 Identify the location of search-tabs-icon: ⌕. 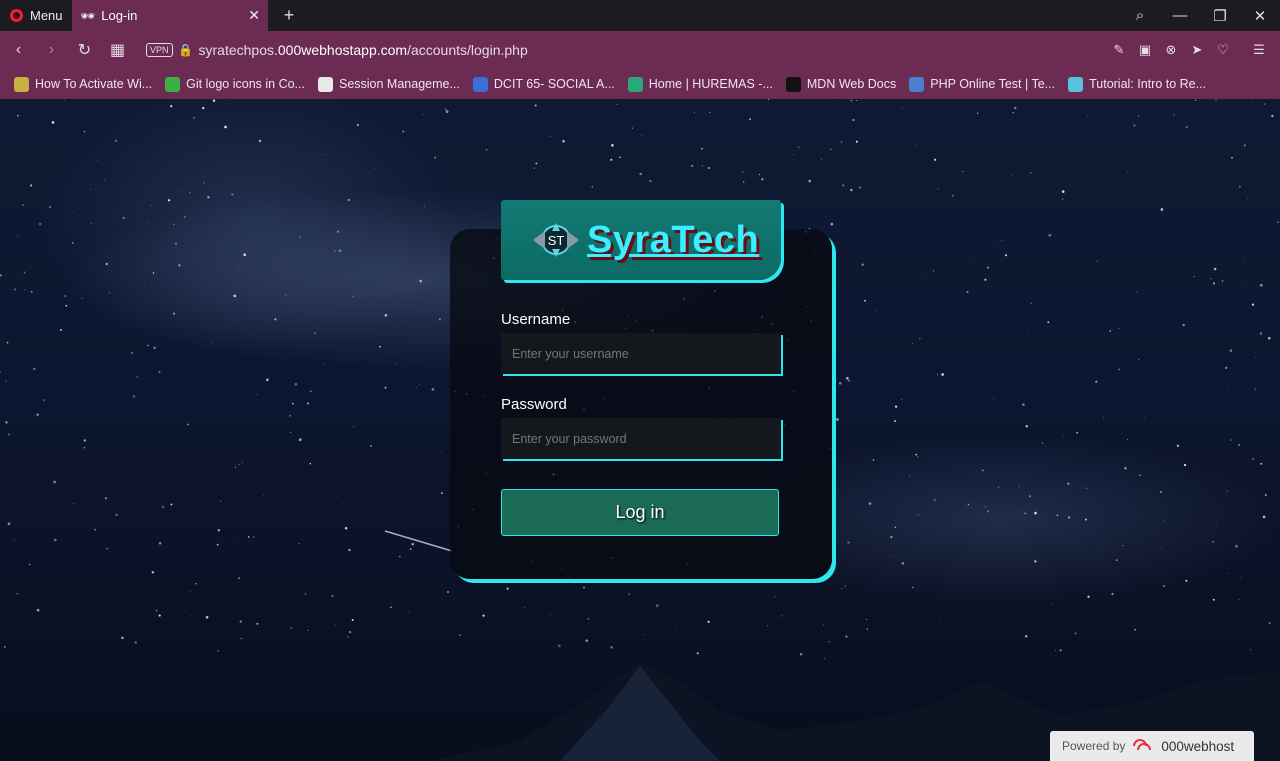
(1140, 15).